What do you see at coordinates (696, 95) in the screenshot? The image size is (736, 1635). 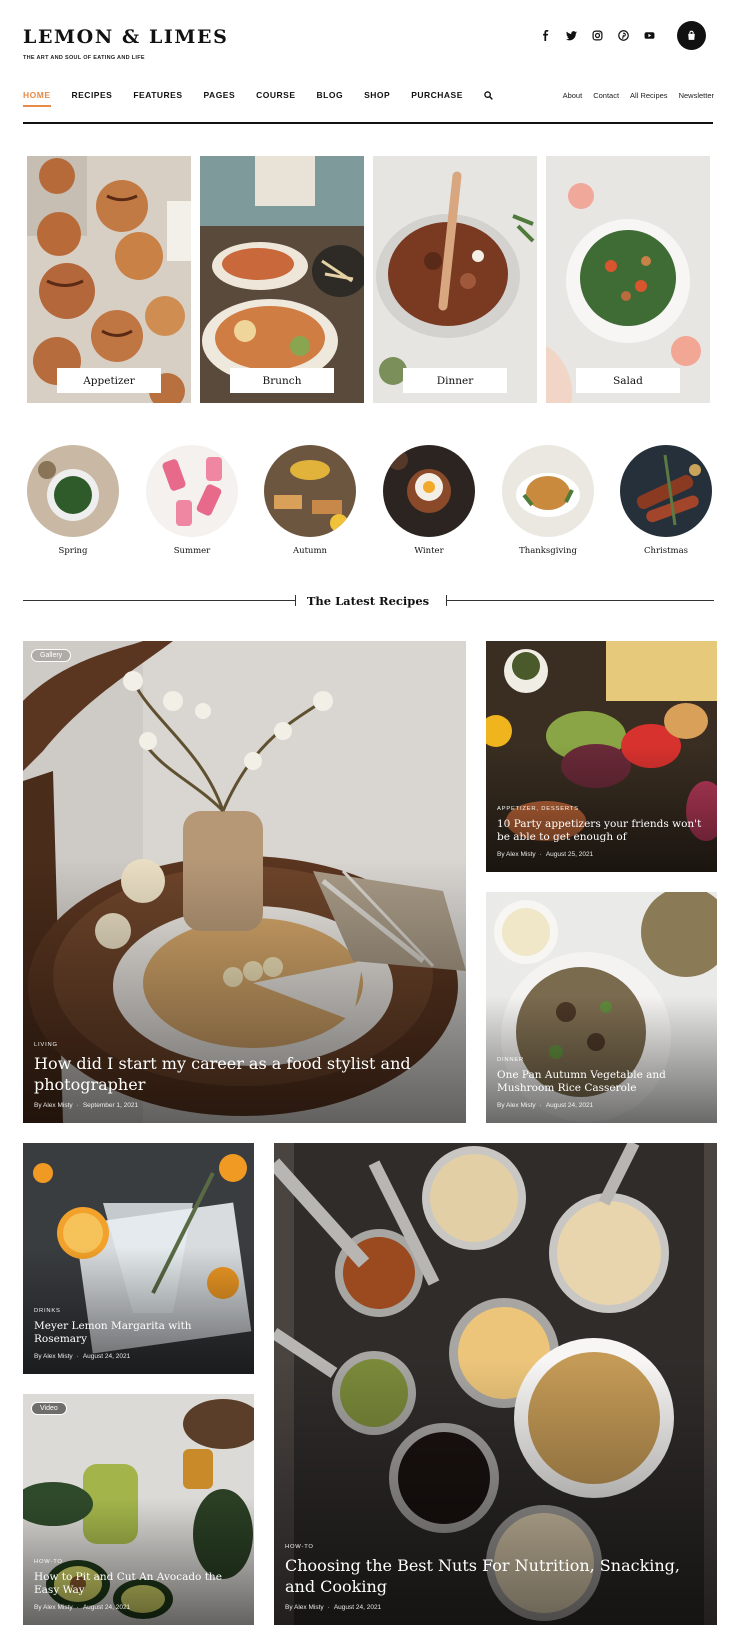 I see `nav-newsletter: Newsletter` at bounding box center [696, 95].